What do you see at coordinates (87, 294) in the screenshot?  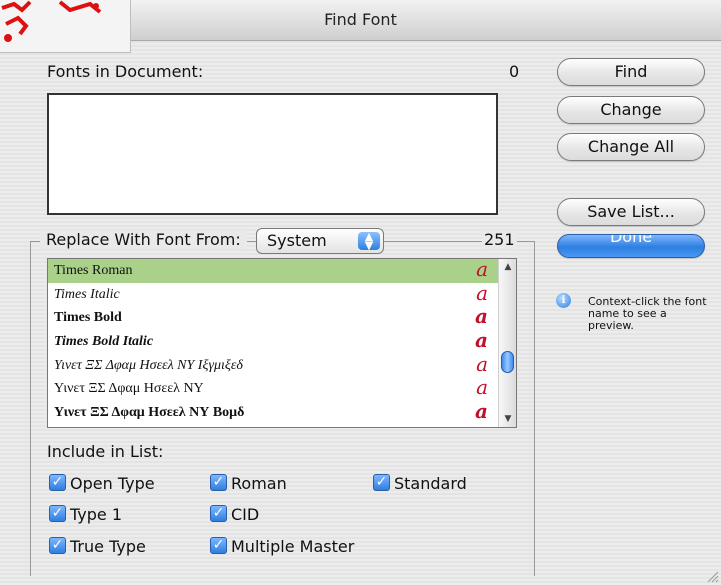 I see `font-name: Times Italic` at bounding box center [87, 294].